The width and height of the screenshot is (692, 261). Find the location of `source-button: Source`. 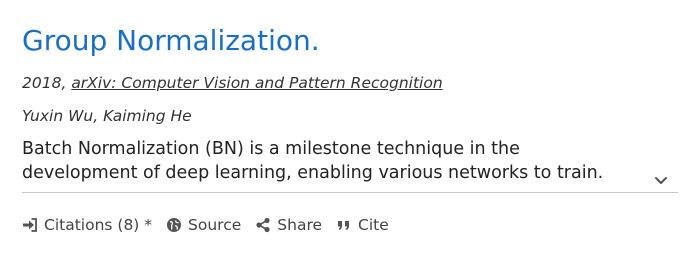

source-button: Source is located at coordinates (203, 225).